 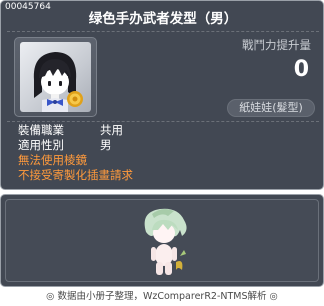 What do you see at coordinates (165, 241) in the screenshot?
I see `character-preview-icon` at bounding box center [165, 241].